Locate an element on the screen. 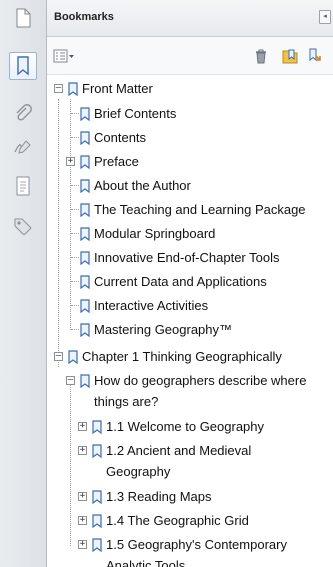 The width and height of the screenshot is (333, 567). collapse-panel-button: ◂ is located at coordinates (325, 17).